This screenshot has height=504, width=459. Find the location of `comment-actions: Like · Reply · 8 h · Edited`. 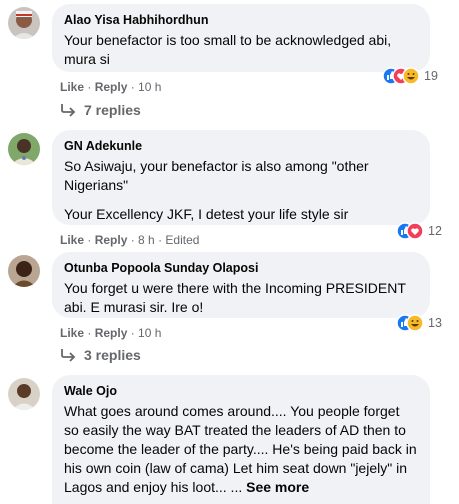

comment-actions: Like · Reply · 8 h · Edited is located at coordinates (130, 240).